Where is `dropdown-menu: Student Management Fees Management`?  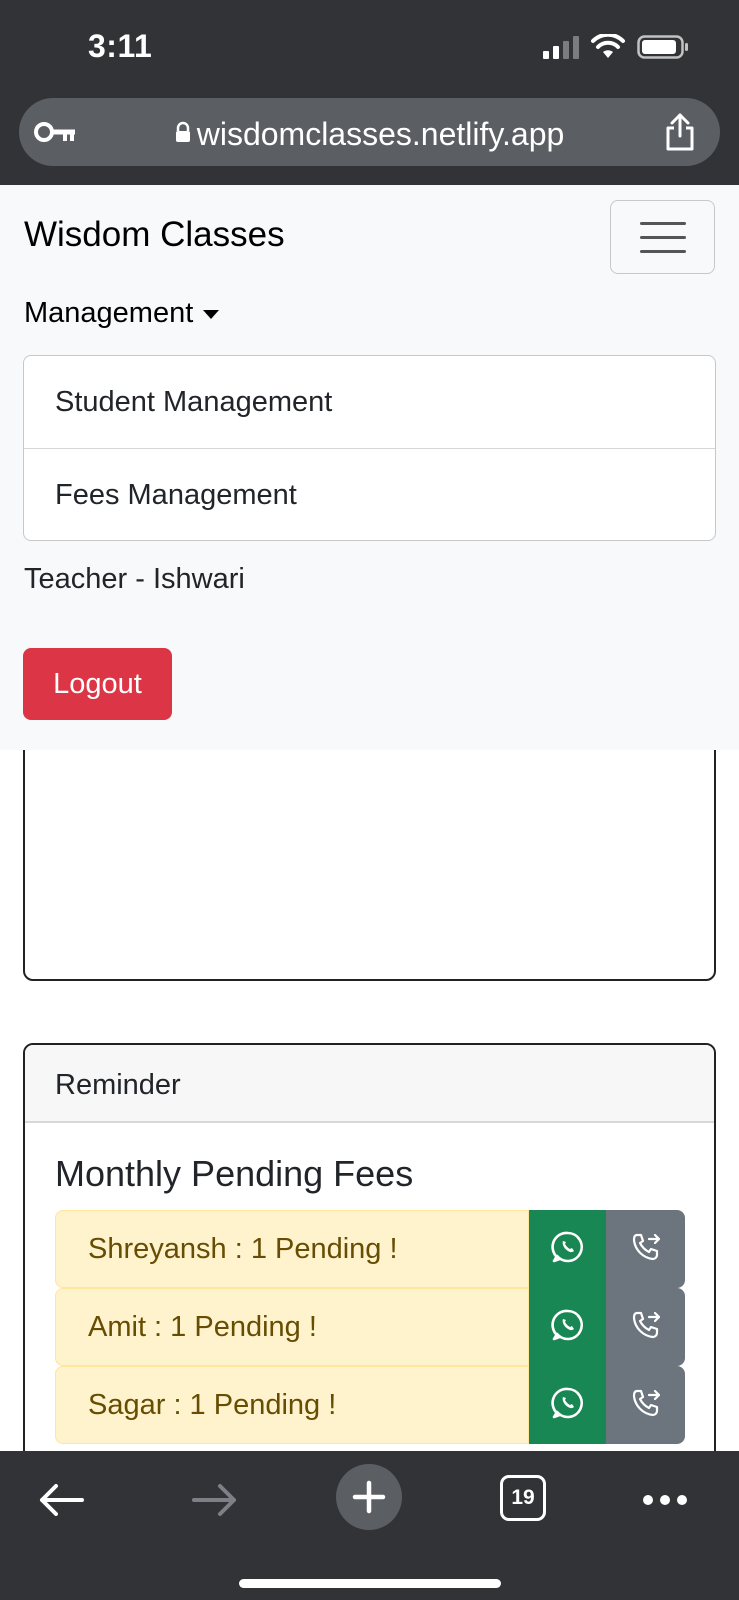 dropdown-menu: Student Management Fees Management is located at coordinates (369, 448).